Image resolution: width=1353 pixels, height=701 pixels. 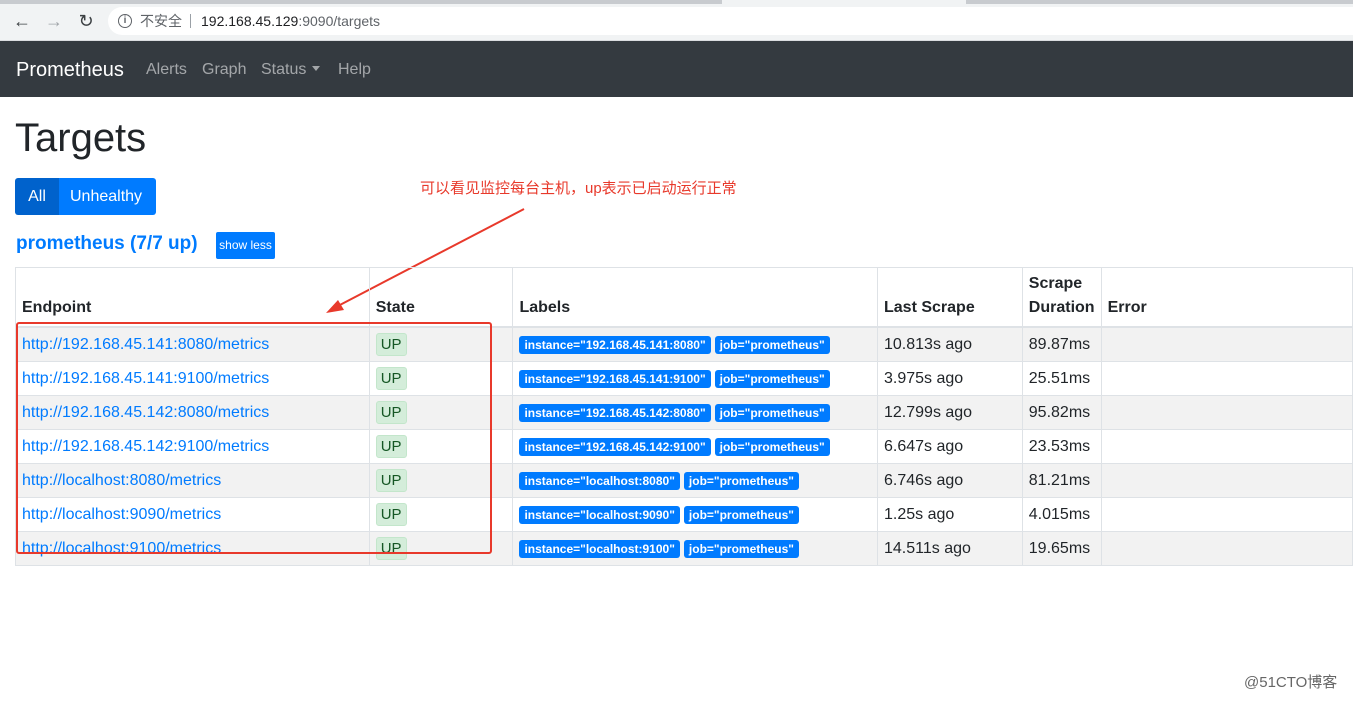 What do you see at coordinates (145, 446) in the screenshot?
I see `endpoint-link: http://192.168.45.142:9100/metrics` at bounding box center [145, 446].